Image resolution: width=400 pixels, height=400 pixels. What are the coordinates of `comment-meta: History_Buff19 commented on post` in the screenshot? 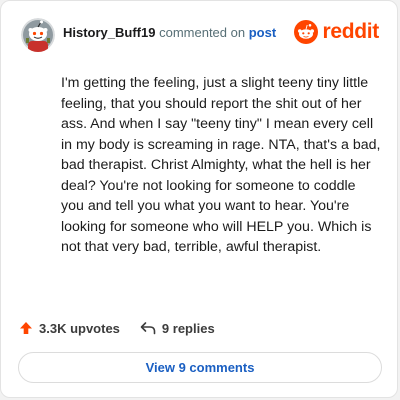 It's located at (169, 33).